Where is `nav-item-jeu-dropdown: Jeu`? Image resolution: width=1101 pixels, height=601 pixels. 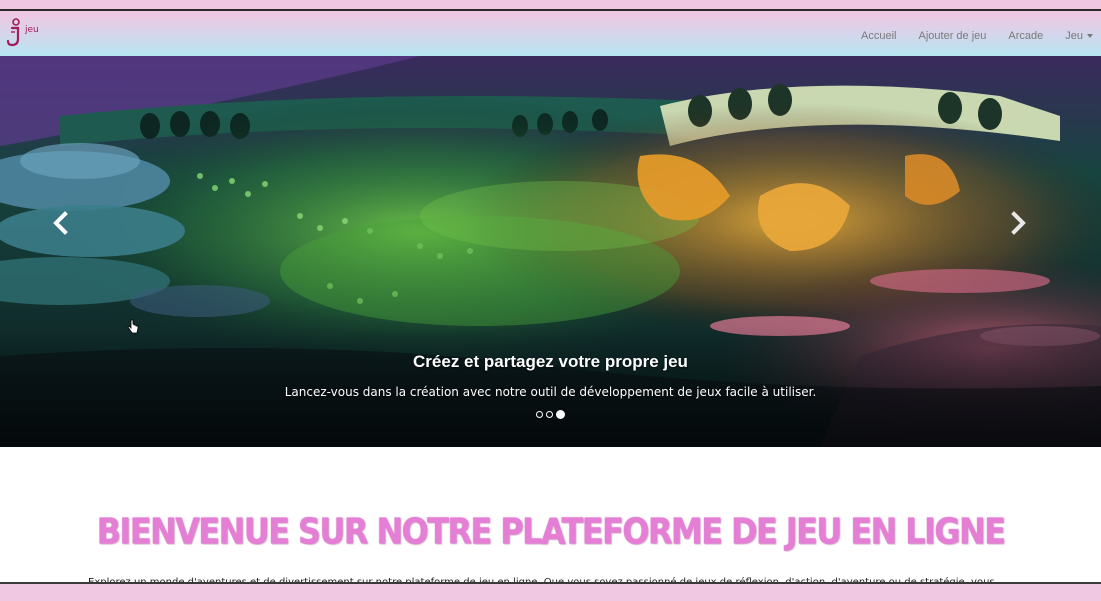 nav-item-jeu-dropdown: Jeu is located at coordinates (1073, 36).